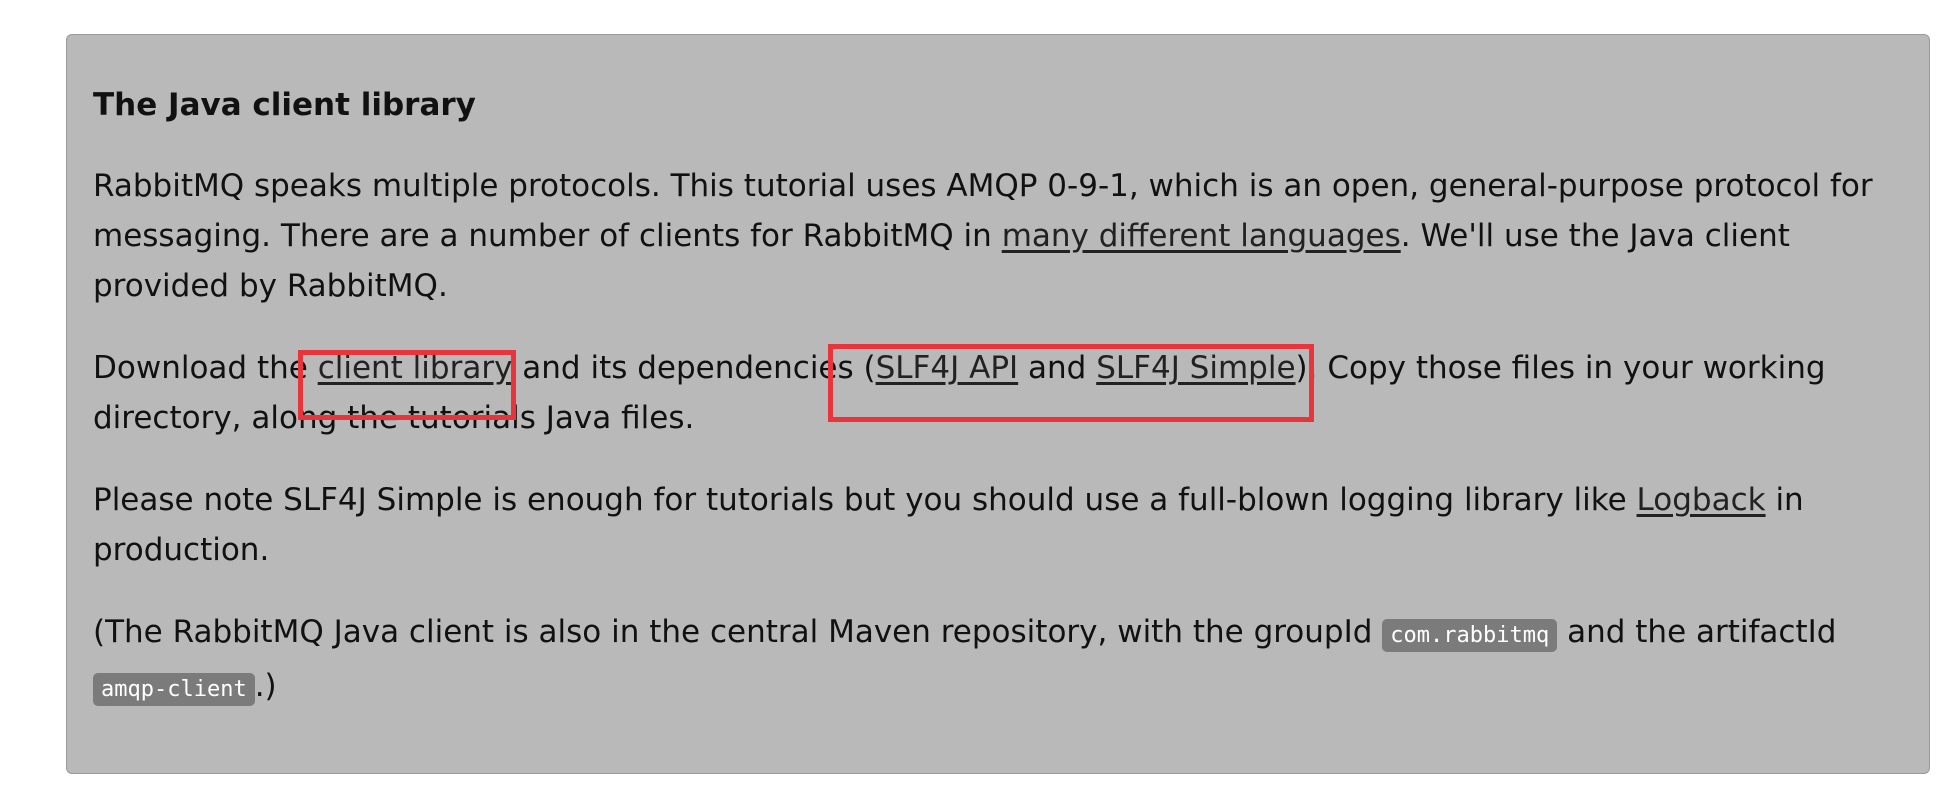 This screenshot has height=798, width=1939. What do you see at coordinates (1057, 368) in the screenshot?
I see `paragraph-text: and` at bounding box center [1057, 368].